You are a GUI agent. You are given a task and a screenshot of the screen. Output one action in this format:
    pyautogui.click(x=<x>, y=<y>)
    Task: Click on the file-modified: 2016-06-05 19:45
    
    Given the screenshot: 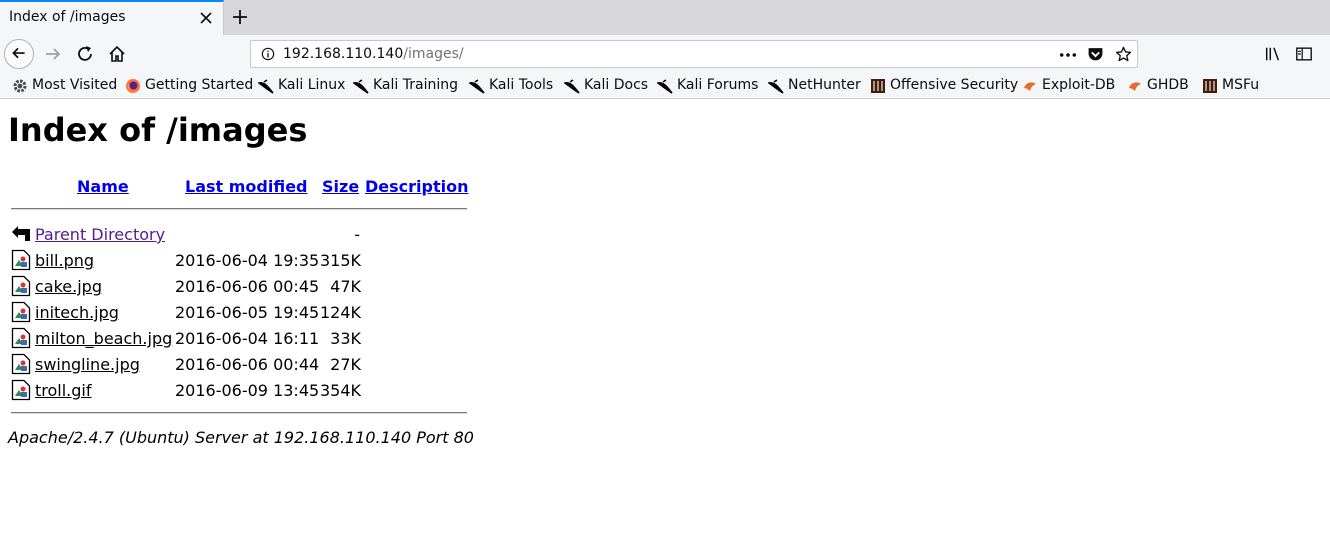 What is the action you would take?
    pyautogui.click(x=247, y=312)
    